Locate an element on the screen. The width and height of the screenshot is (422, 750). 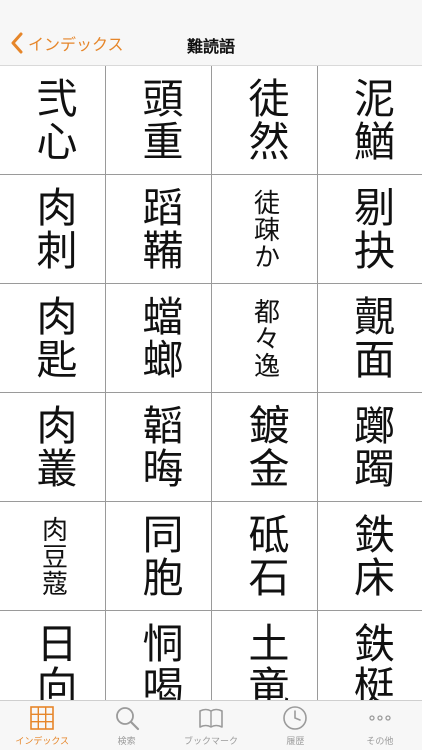
word-text: 弐心 is located at coordinates (53, 120).